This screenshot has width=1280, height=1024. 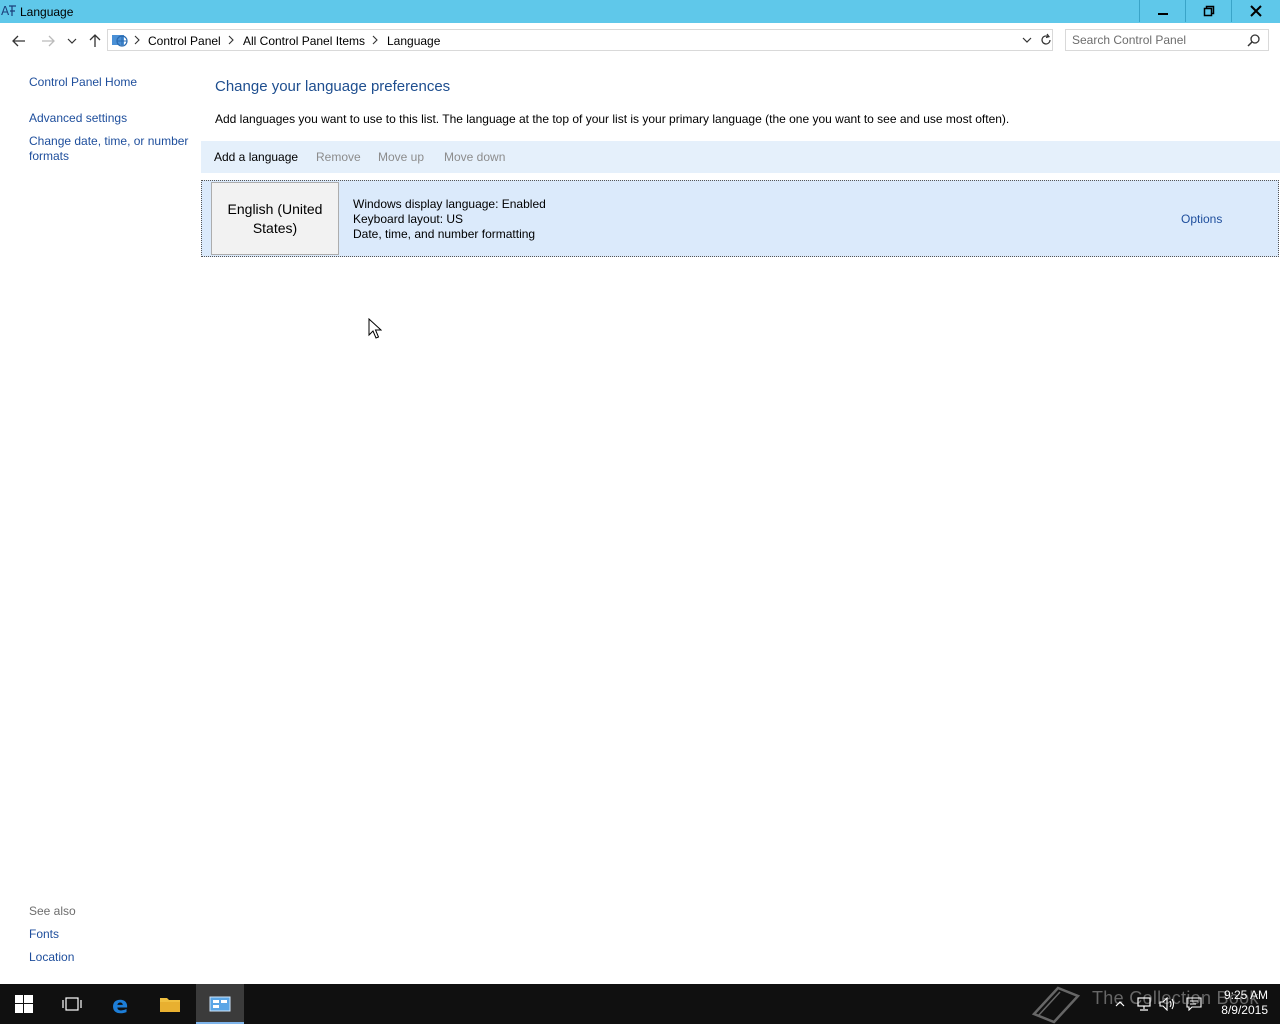 I want to click on move-down-button: Move down, so click(x=474, y=157).